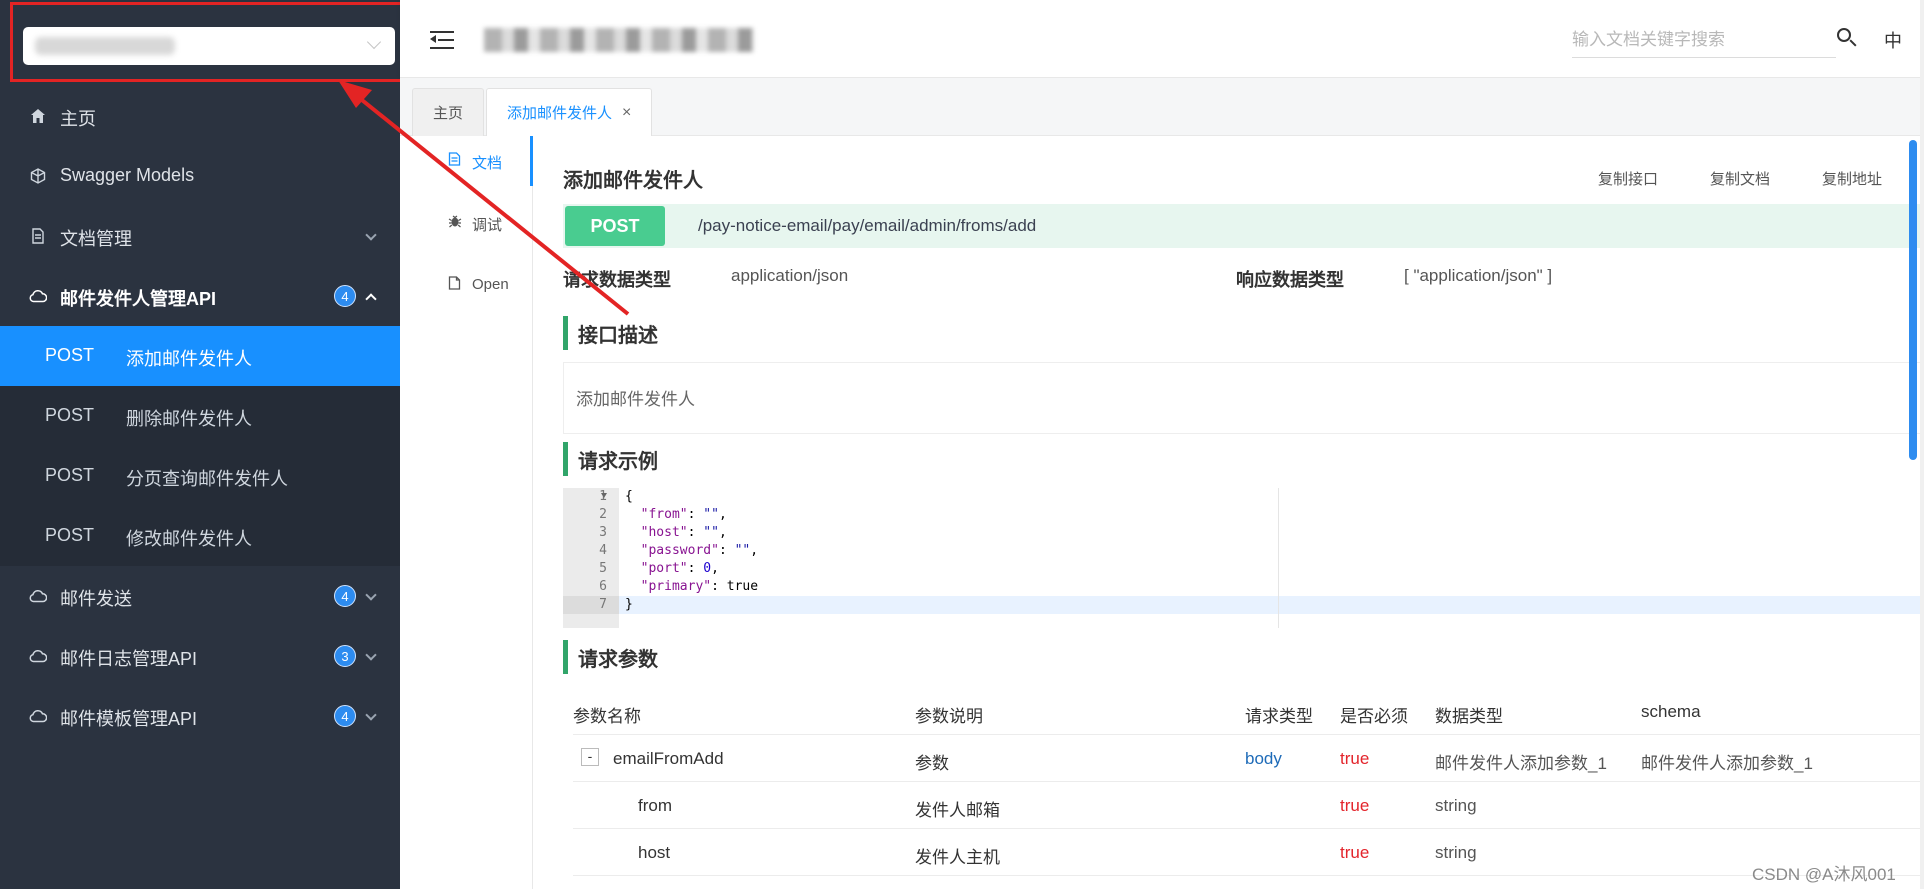 This screenshot has height=889, width=1924. Describe the element at coordinates (949, 716) in the screenshot. I see `column-header: 参数说明` at that location.